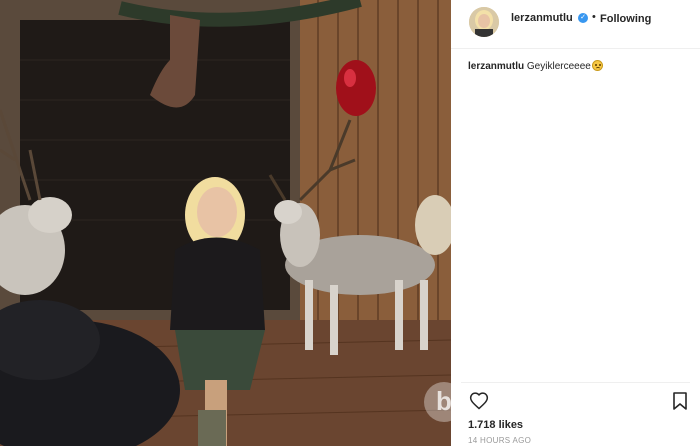  What do you see at coordinates (499, 440) in the screenshot?
I see `post-timestamp: 14 HOURS AGO` at bounding box center [499, 440].